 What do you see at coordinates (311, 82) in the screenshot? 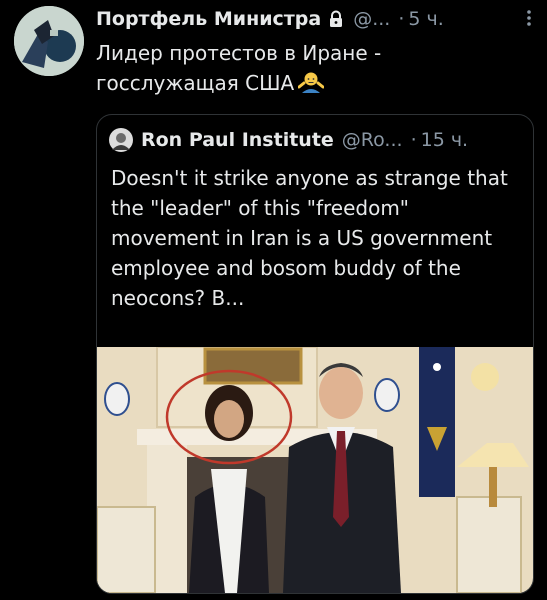
I see `person-shrugging-emoji-icon` at bounding box center [311, 82].